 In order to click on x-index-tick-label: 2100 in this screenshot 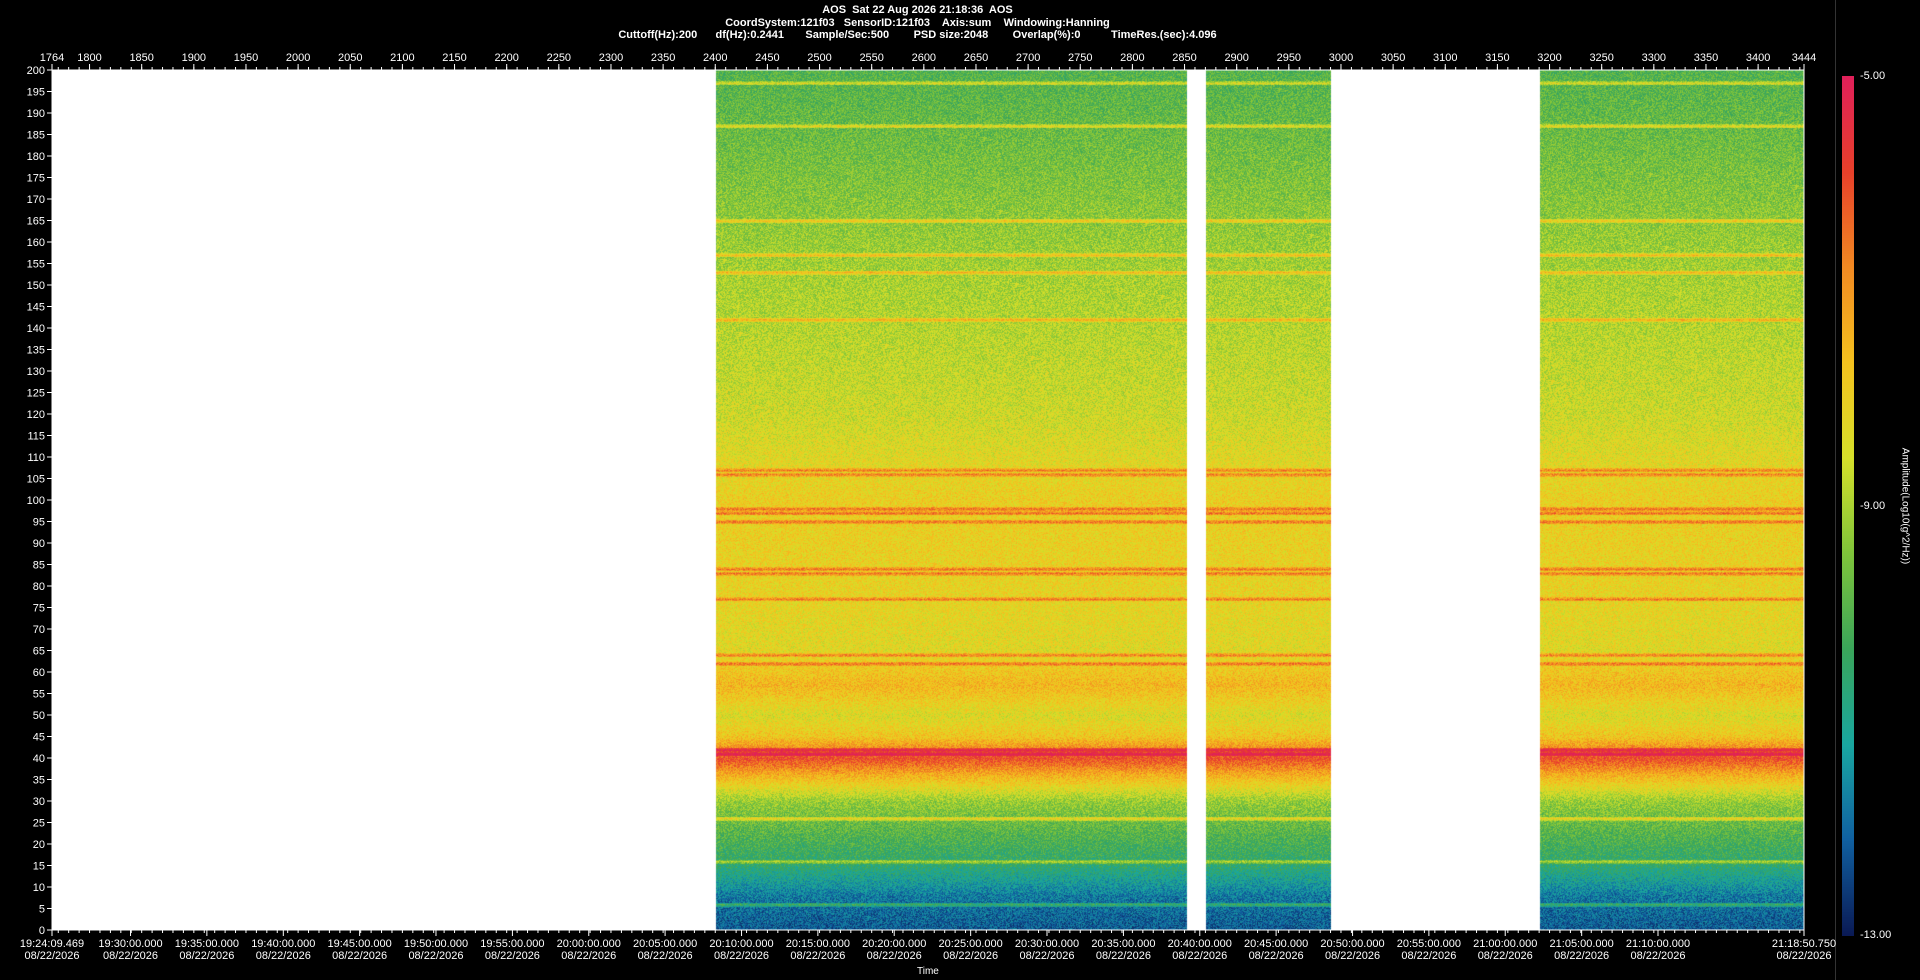, I will do `click(402, 58)`.